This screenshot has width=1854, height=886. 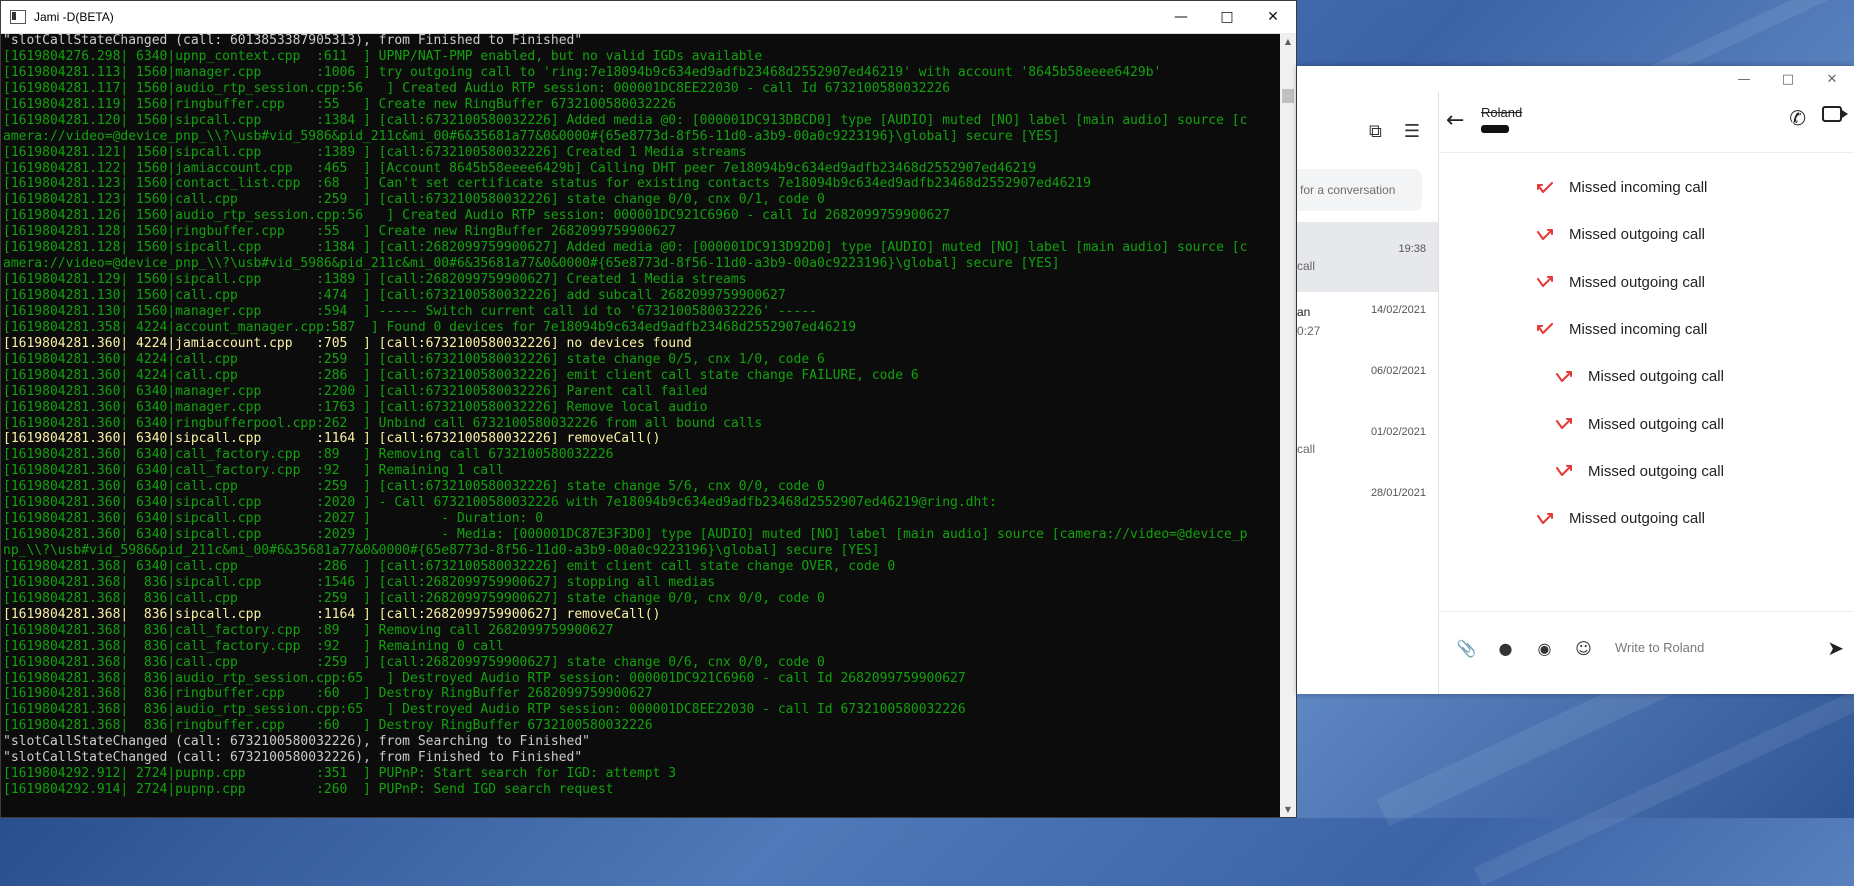 I want to click on video-call-icon, so click(x=1835, y=114).